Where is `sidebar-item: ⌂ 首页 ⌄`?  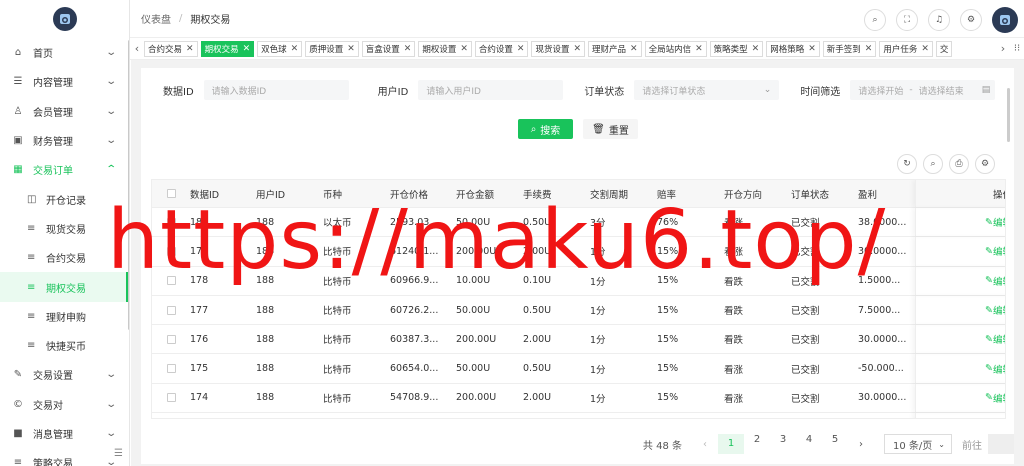
sidebar-item: ⌂ 首页 ⌄ is located at coordinates (64, 52).